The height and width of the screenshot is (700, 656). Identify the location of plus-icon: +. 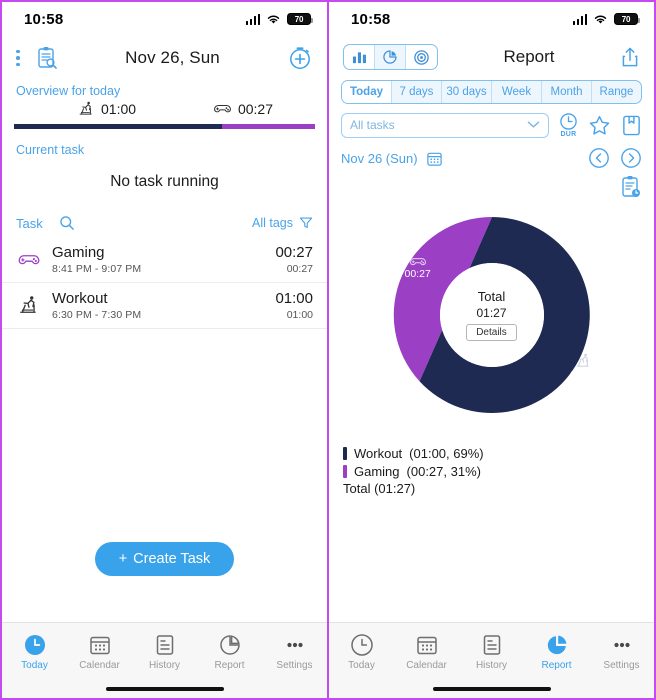
(123, 559).